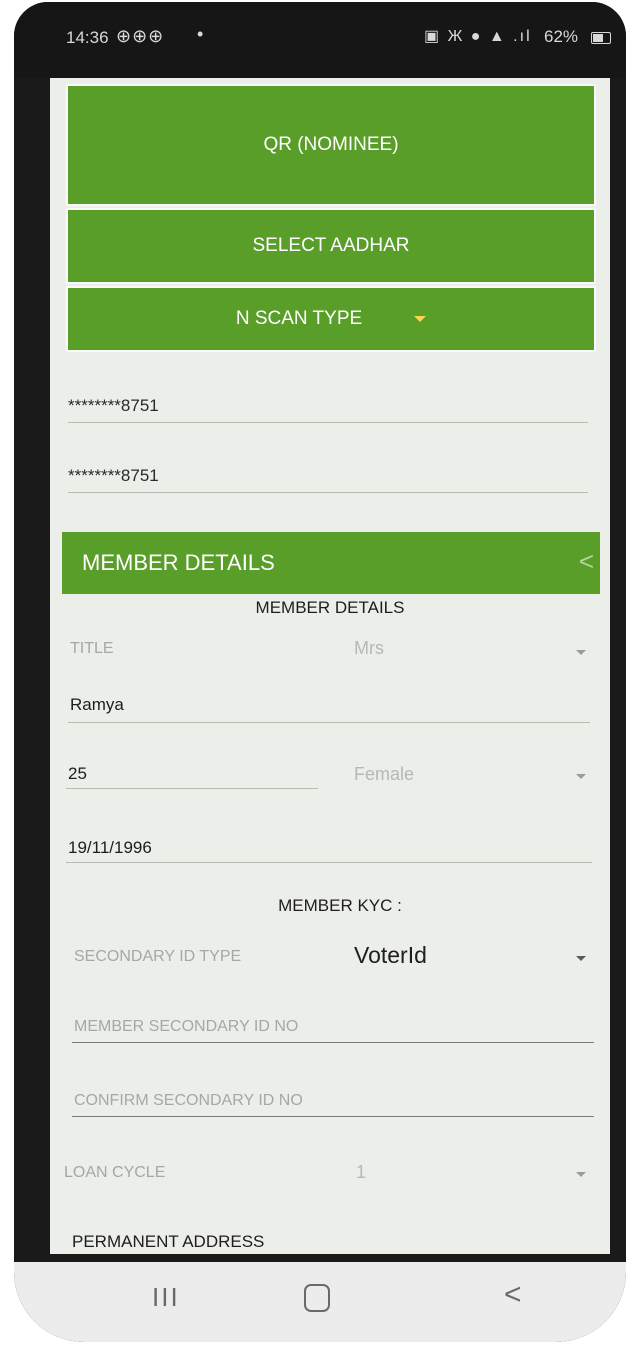 The height and width of the screenshot is (1348, 634). I want to click on secondary-id-type-caret-icon, so click(581, 958).